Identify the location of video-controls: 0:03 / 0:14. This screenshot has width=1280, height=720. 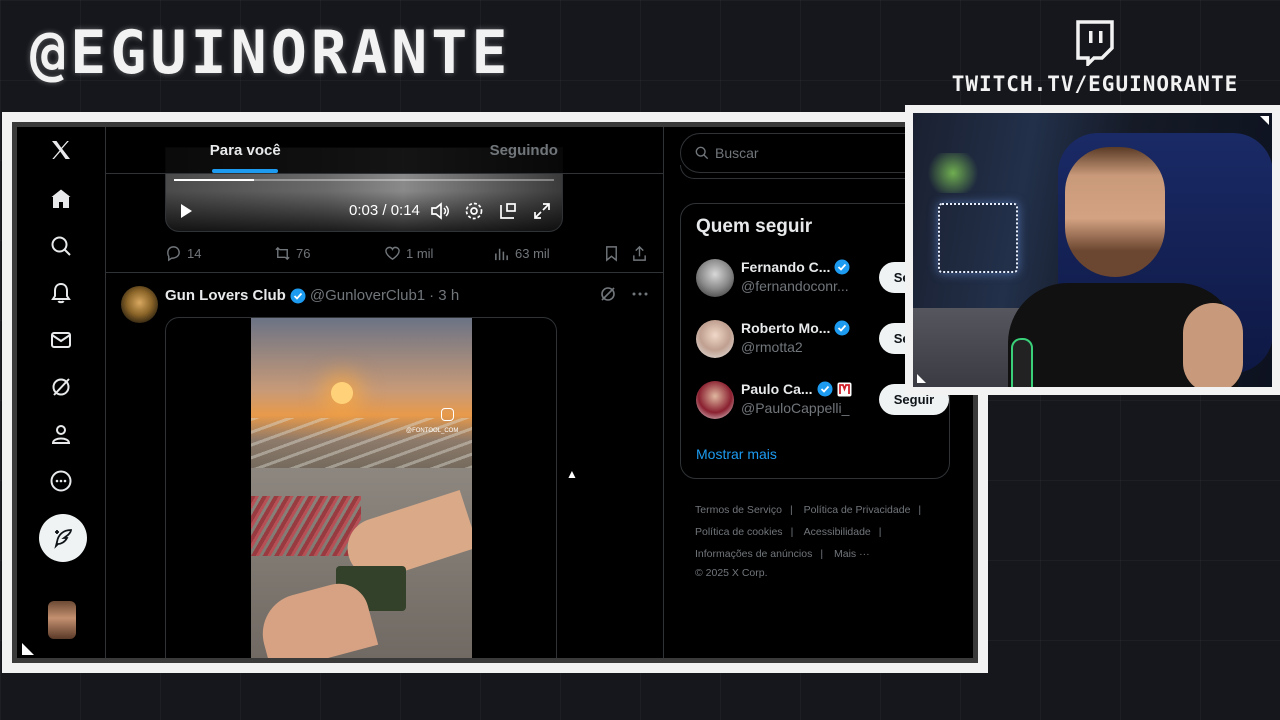
(364, 211).